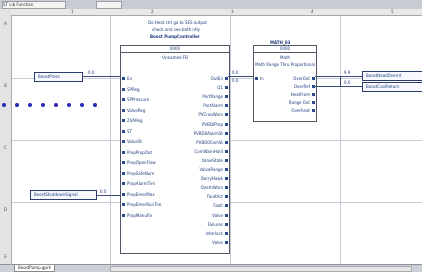  What do you see at coordinates (34, 5) in the screenshot?
I see `toolbar-field: ST Lib Function` at bounding box center [34, 5].